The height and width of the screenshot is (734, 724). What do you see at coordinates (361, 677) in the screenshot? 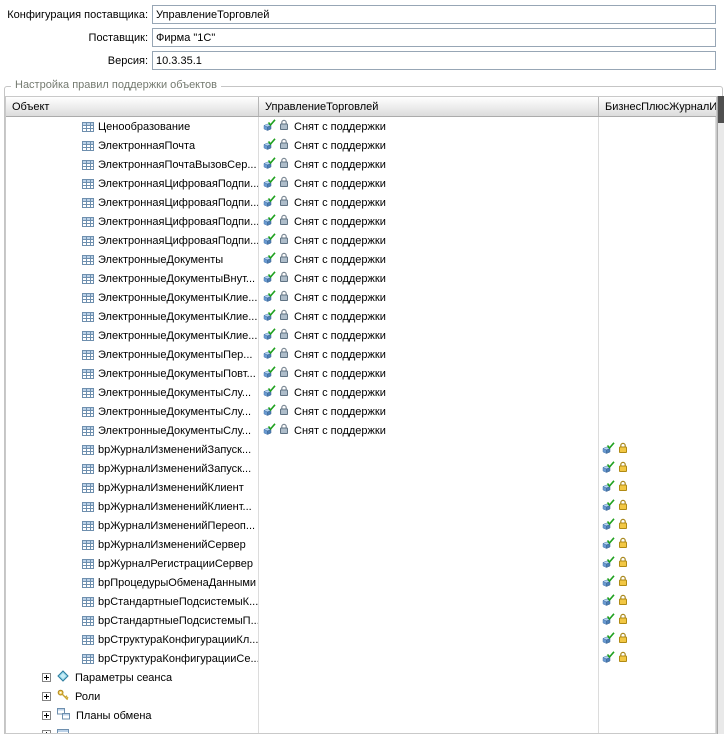
I see `tree-node-row: Параметры сеанса` at bounding box center [361, 677].